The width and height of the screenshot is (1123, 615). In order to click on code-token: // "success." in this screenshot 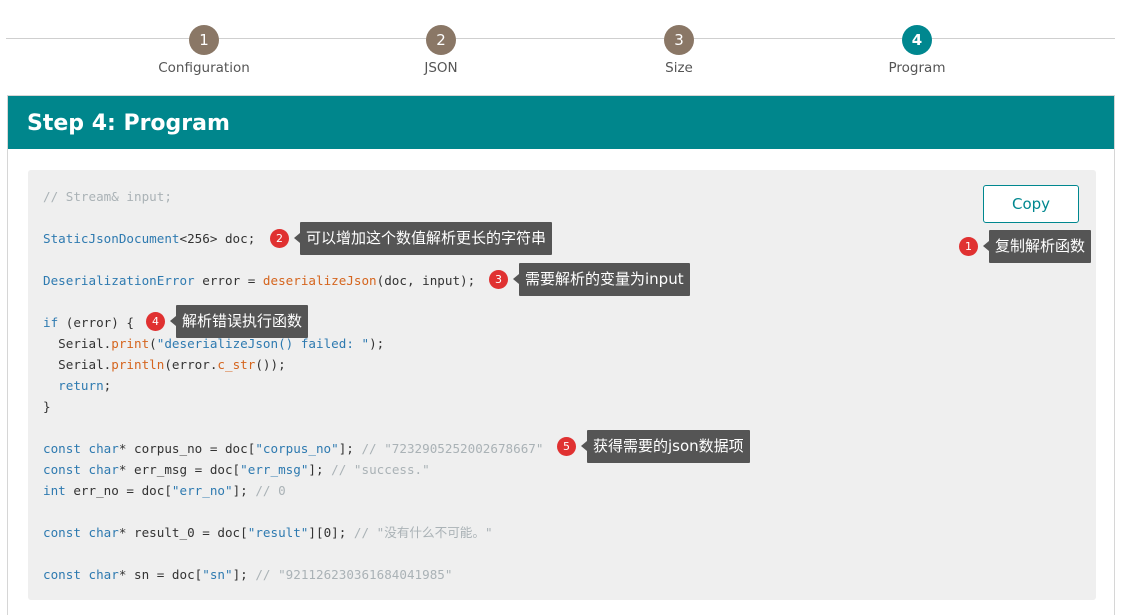, I will do `click(380, 469)`.